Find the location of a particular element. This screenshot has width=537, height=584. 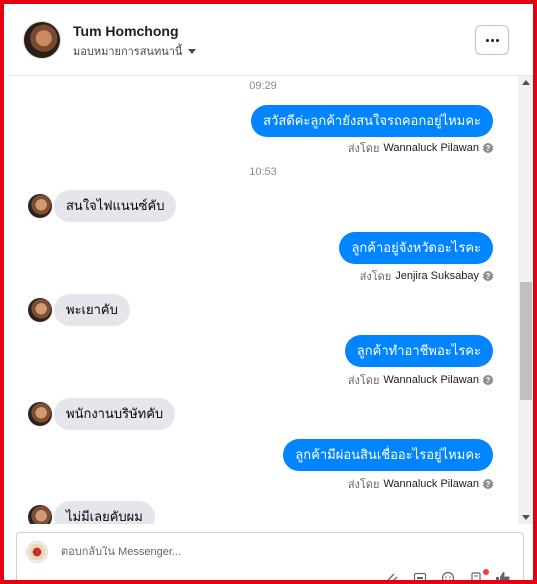

message-incoming: พนักงานบริษัทคับ is located at coordinates (115, 414).